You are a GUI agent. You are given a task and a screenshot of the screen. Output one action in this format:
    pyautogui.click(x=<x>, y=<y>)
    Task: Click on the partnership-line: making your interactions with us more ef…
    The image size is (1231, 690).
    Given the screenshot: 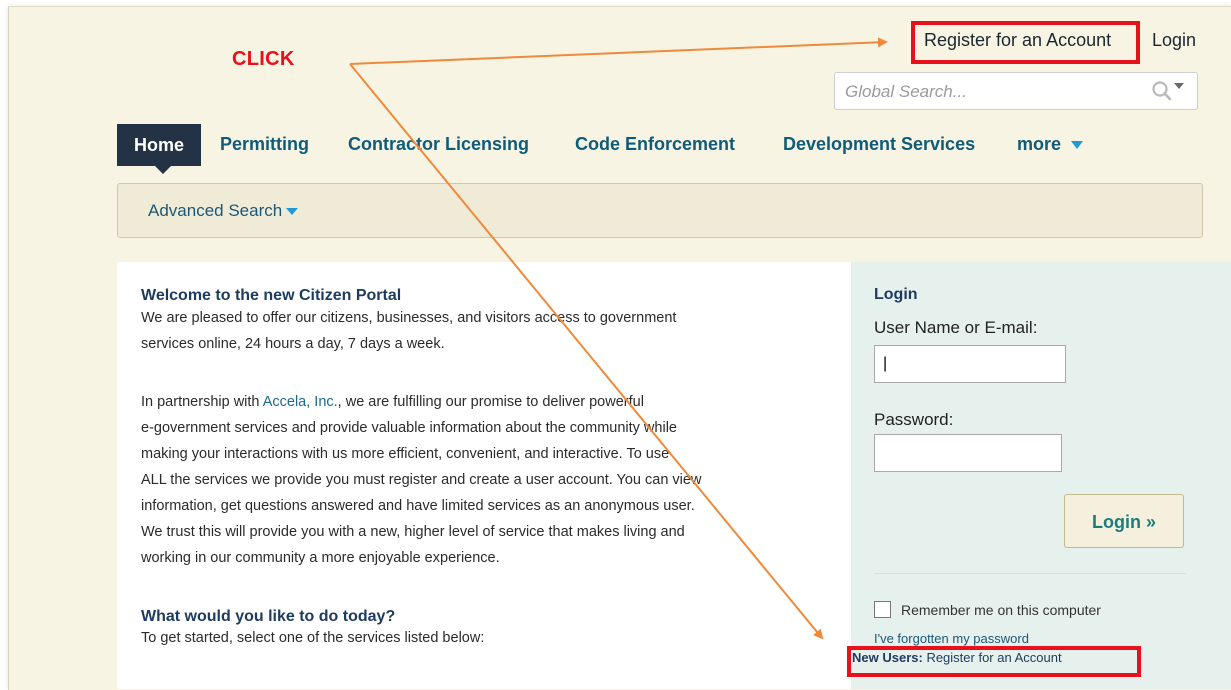 What is the action you would take?
    pyautogui.click(x=405, y=454)
    